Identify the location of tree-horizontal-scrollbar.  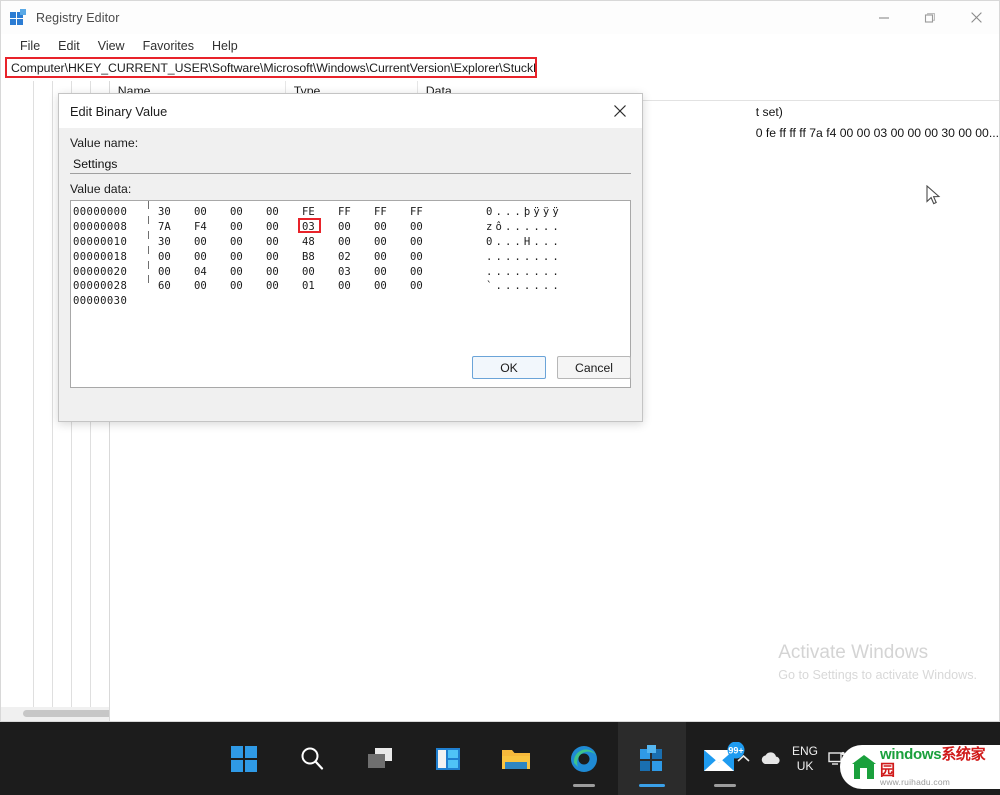
(55, 714).